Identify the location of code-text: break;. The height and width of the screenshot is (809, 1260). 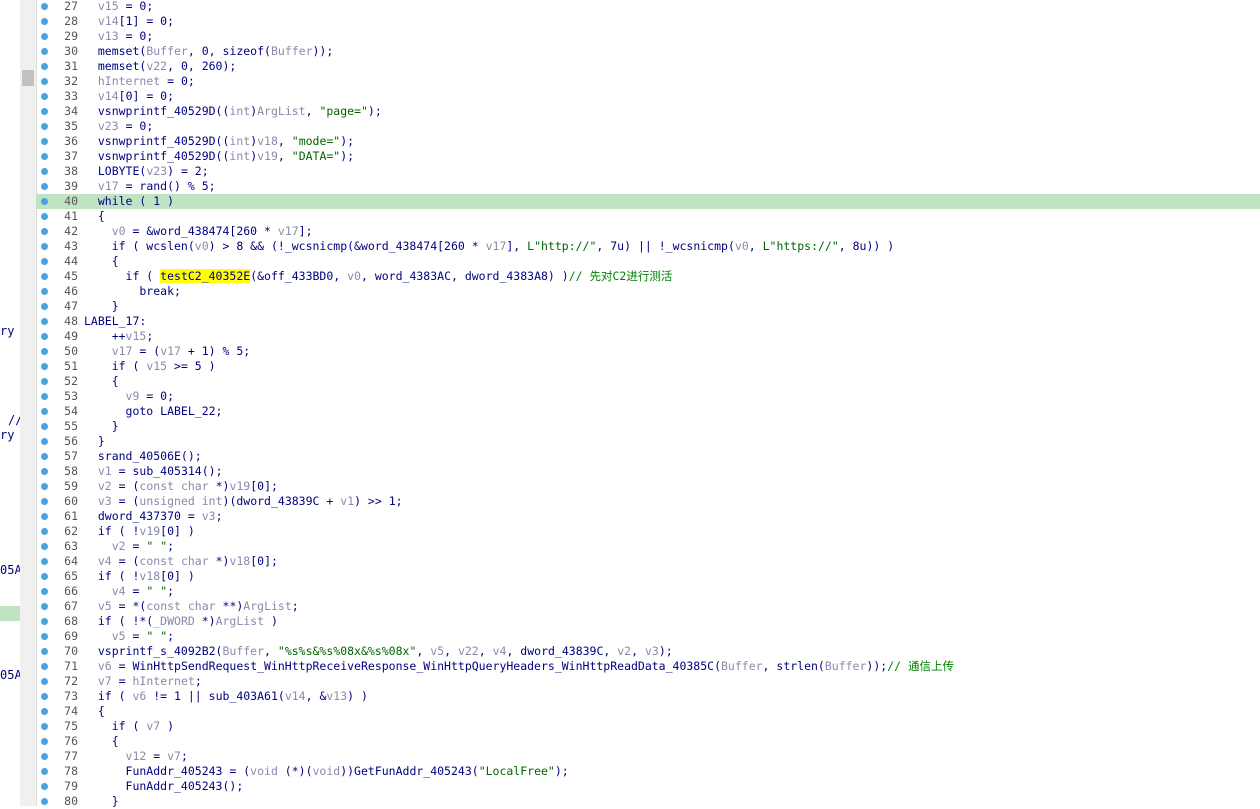
(132, 291).